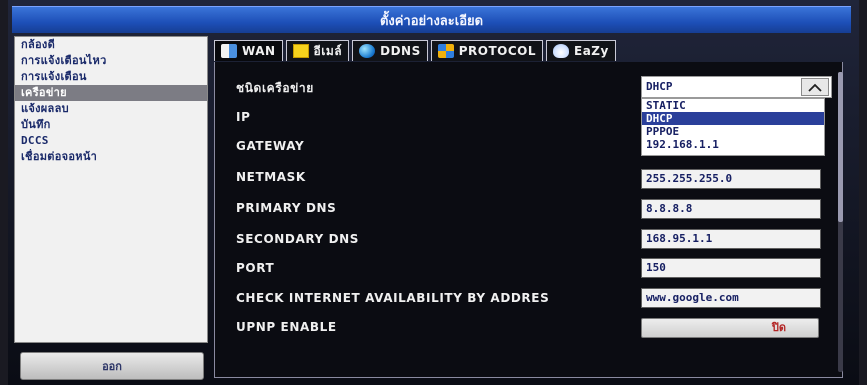 The image size is (867, 385). Describe the element at coordinates (271, 177) in the screenshot. I see `netmask-label: NETMASK` at that location.